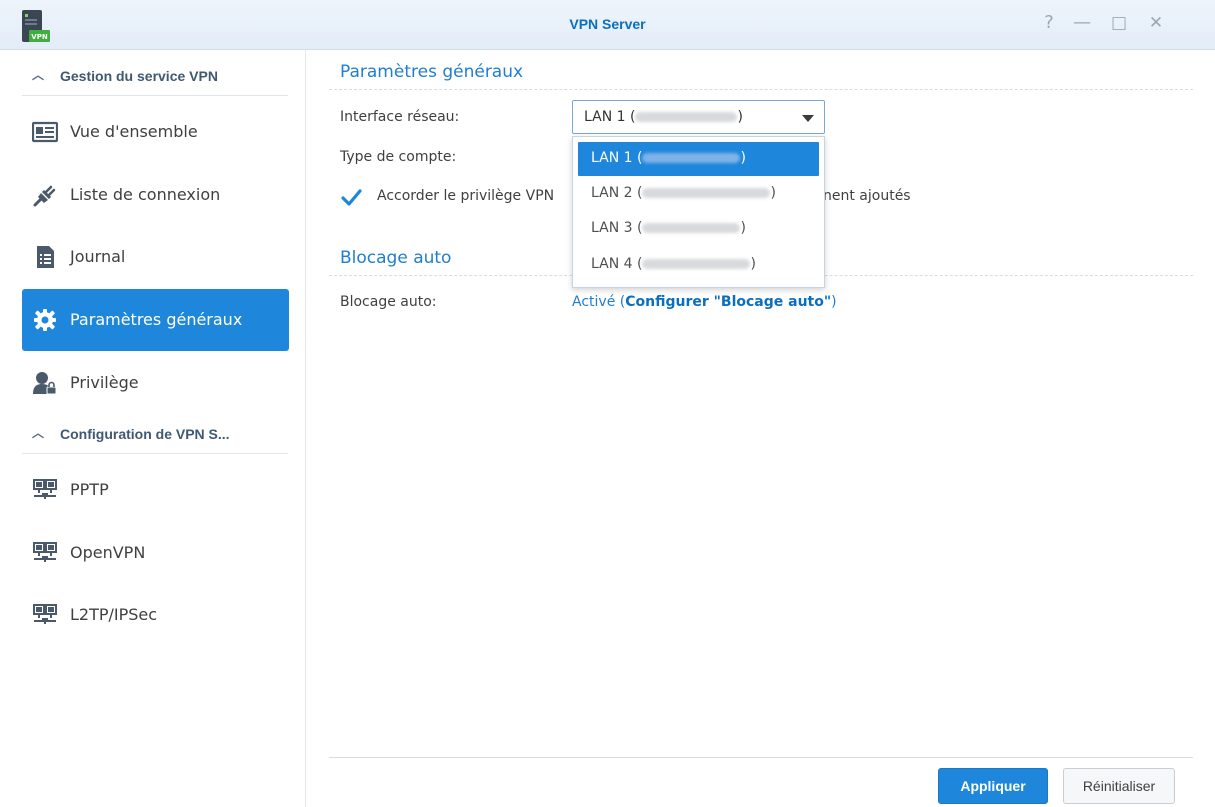 The height and width of the screenshot is (807, 1215). I want to click on title-bar: VPN VPN Server ? — □ ✕, so click(607, 25).